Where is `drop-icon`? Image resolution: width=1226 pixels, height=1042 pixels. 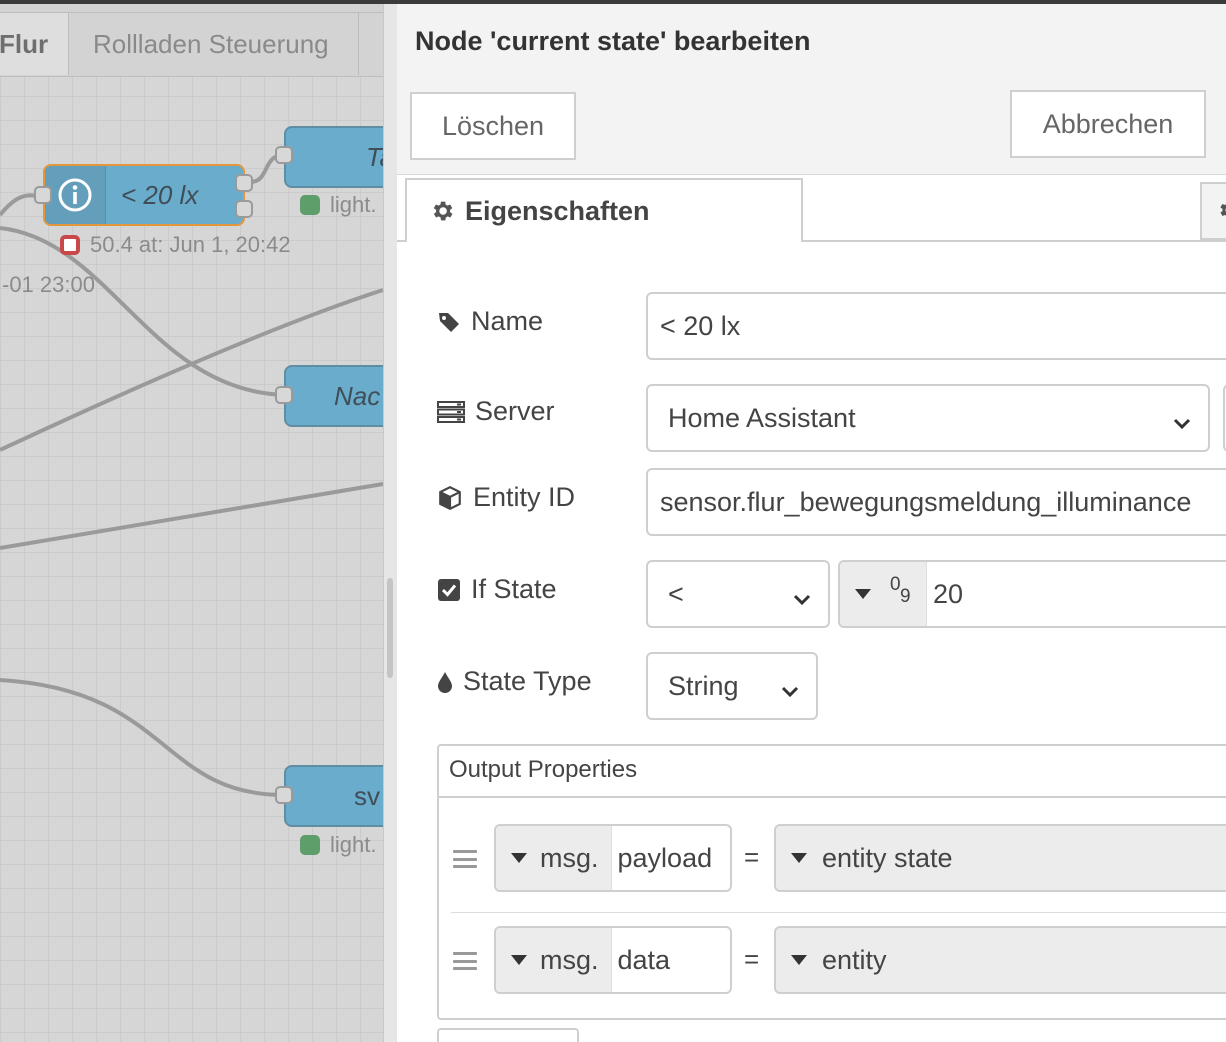 drop-icon is located at coordinates (445, 682).